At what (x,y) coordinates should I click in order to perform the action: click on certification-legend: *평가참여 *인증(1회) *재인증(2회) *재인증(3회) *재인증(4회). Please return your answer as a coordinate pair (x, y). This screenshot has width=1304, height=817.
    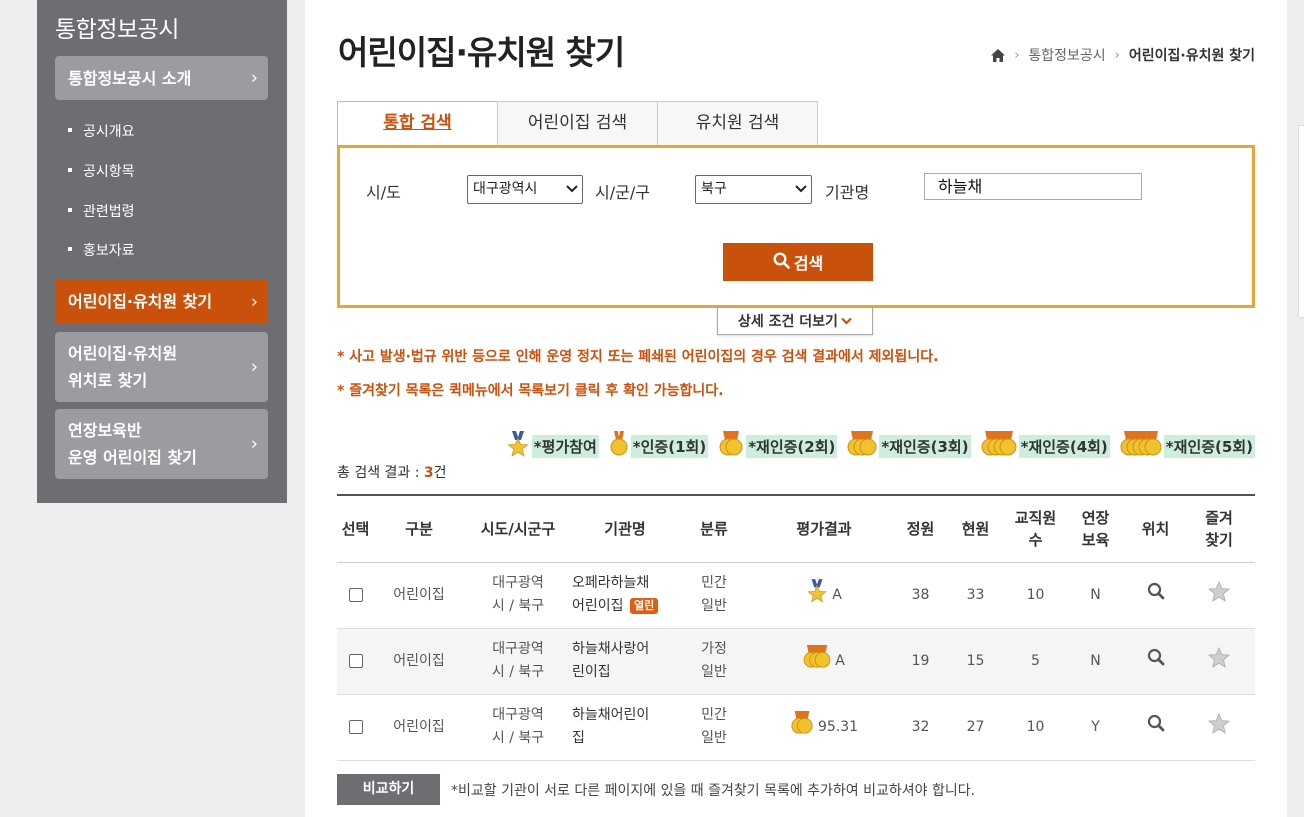
    Looking at the image, I should click on (880, 446).